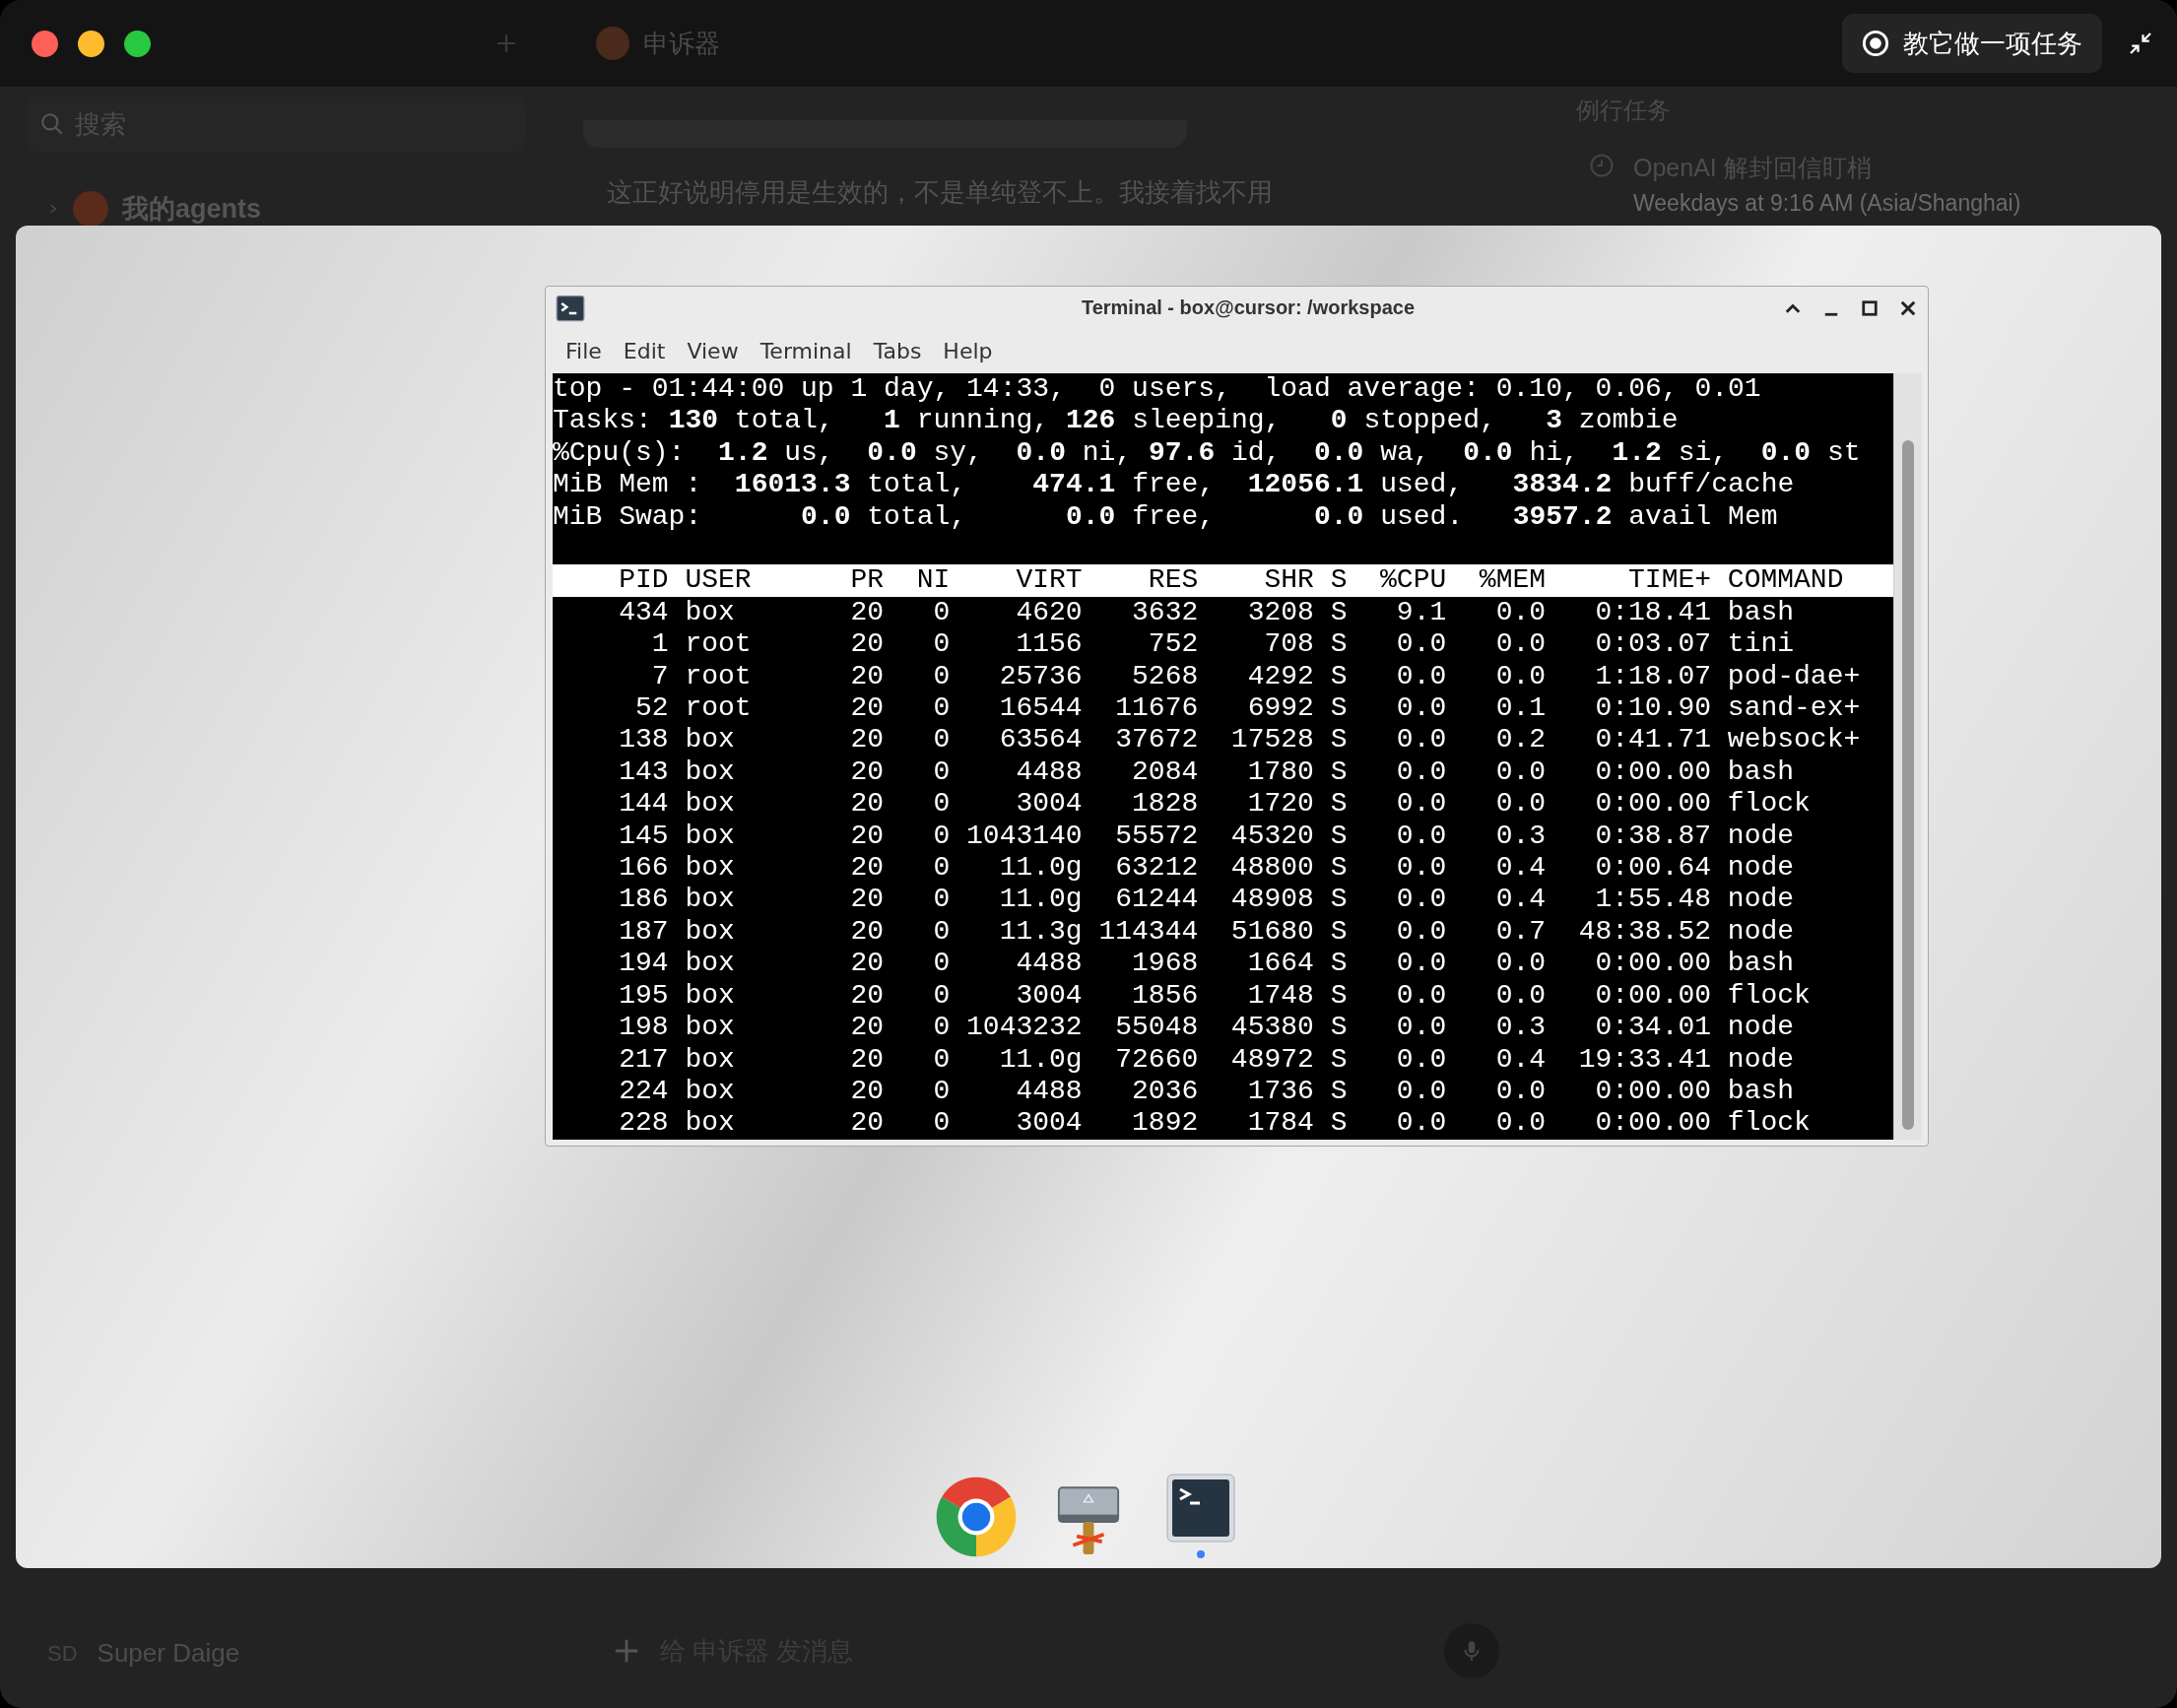  What do you see at coordinates (1040, 676) in the screenshot?
I see `table-cell-text: 25736` at bounding box center [1040, 676].